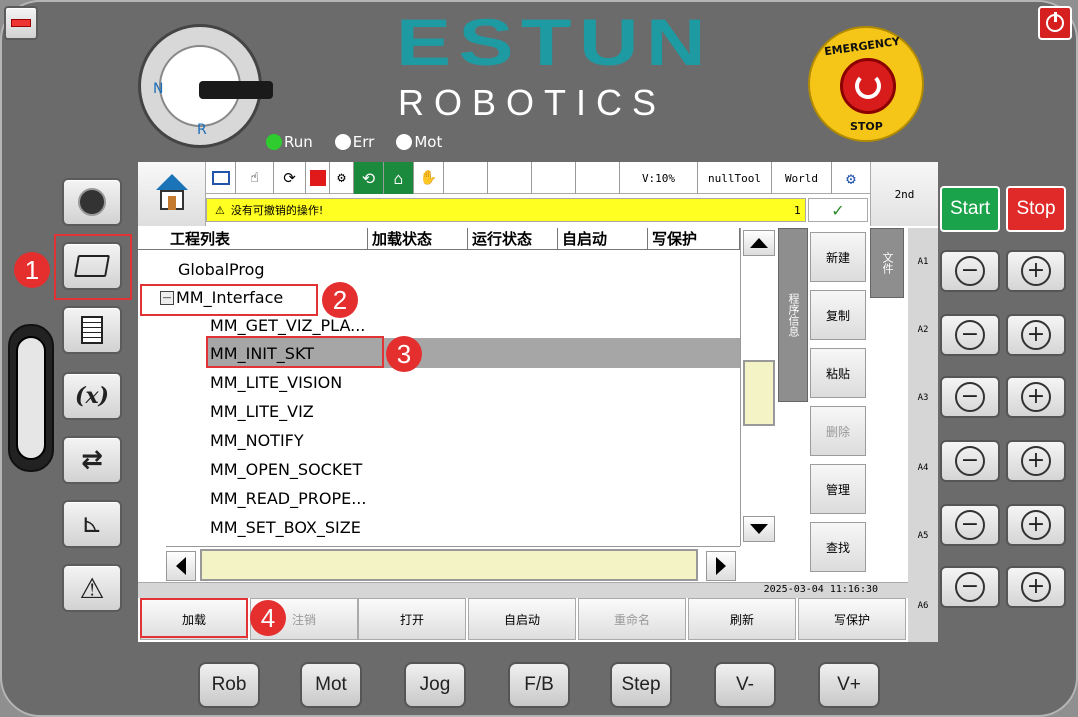 The height and width of the screenshot is (717, 1078). What do you see at coordinates (342, 178) in the screenshot?
I see `tb-robot: ⚙` at bounding box center [342, 178].